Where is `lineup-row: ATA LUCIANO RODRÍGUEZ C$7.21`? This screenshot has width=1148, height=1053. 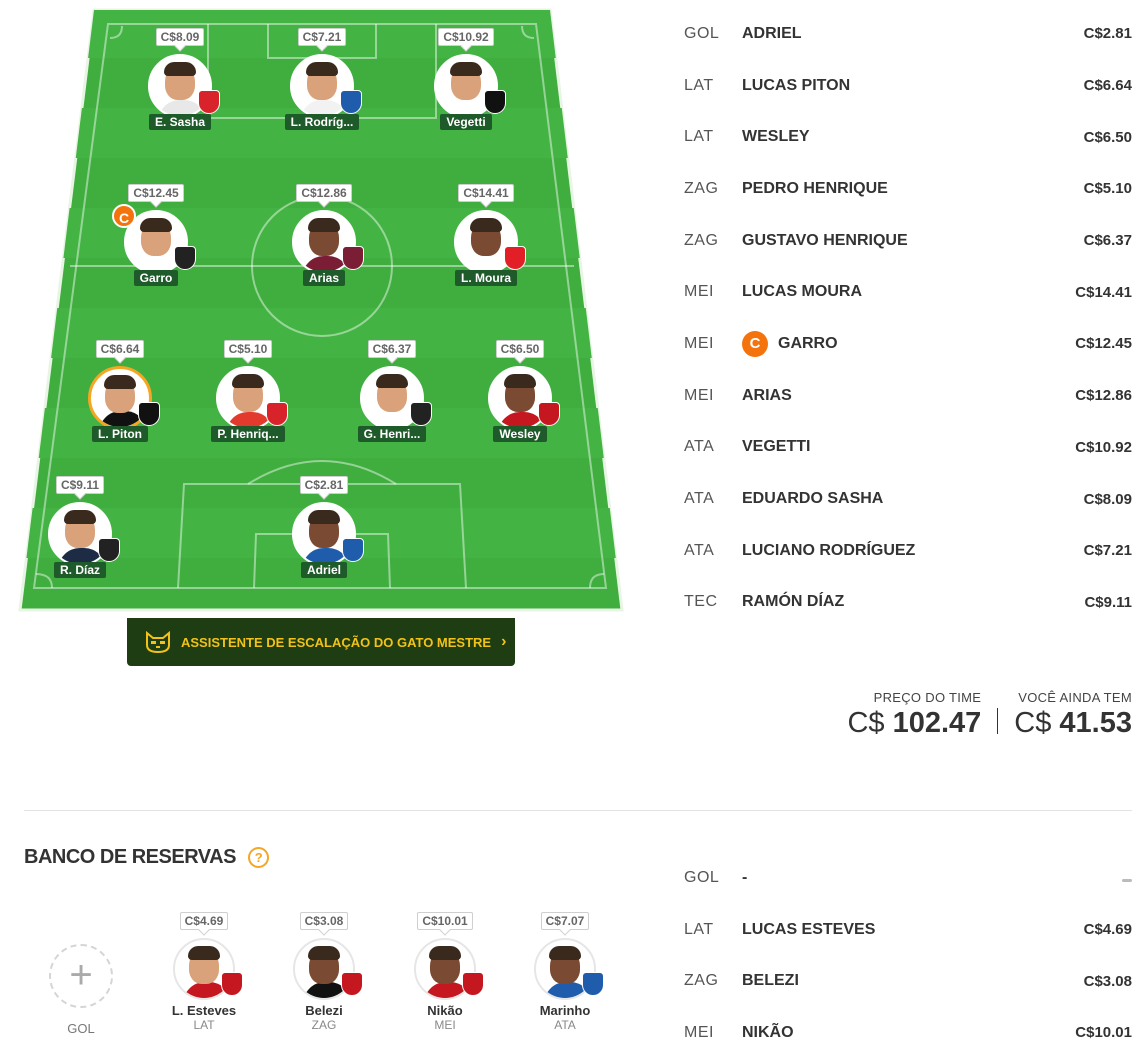
lineup-row: ATA LUCIANO RODRÍGUEZ C$7.21 is located at coordinates (908, 551).